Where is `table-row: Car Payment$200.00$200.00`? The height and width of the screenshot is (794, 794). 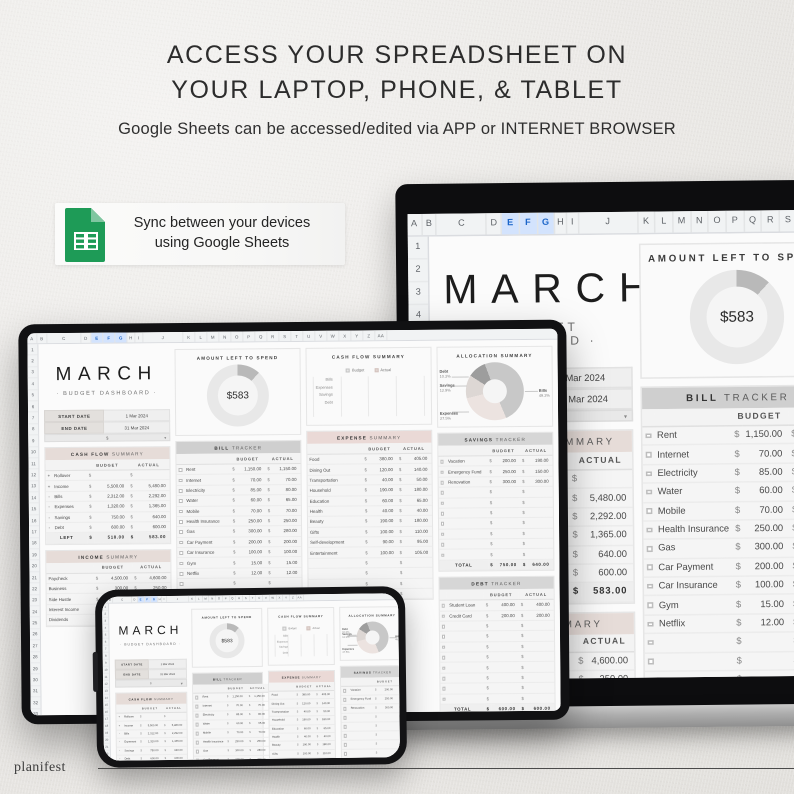
table-row: Car Payment$200.00$200.00 is located at coordinates (718, 567).